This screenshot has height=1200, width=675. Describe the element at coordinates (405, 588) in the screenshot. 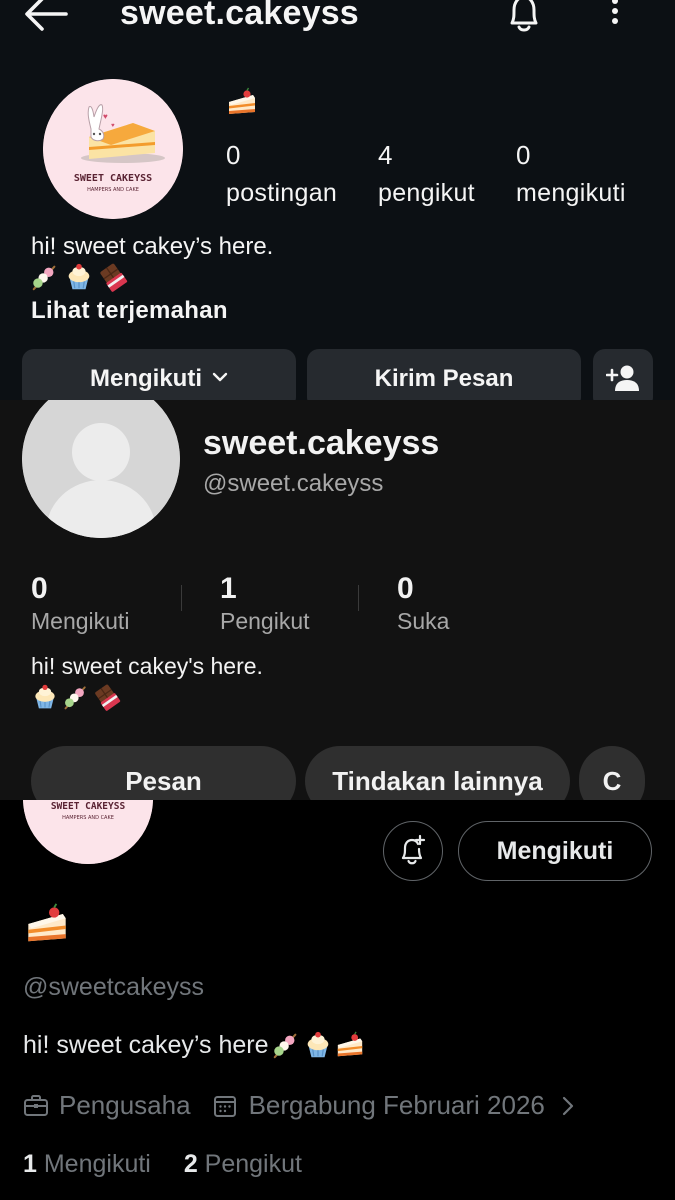

I see `stat-likes-count: 0` at that location.